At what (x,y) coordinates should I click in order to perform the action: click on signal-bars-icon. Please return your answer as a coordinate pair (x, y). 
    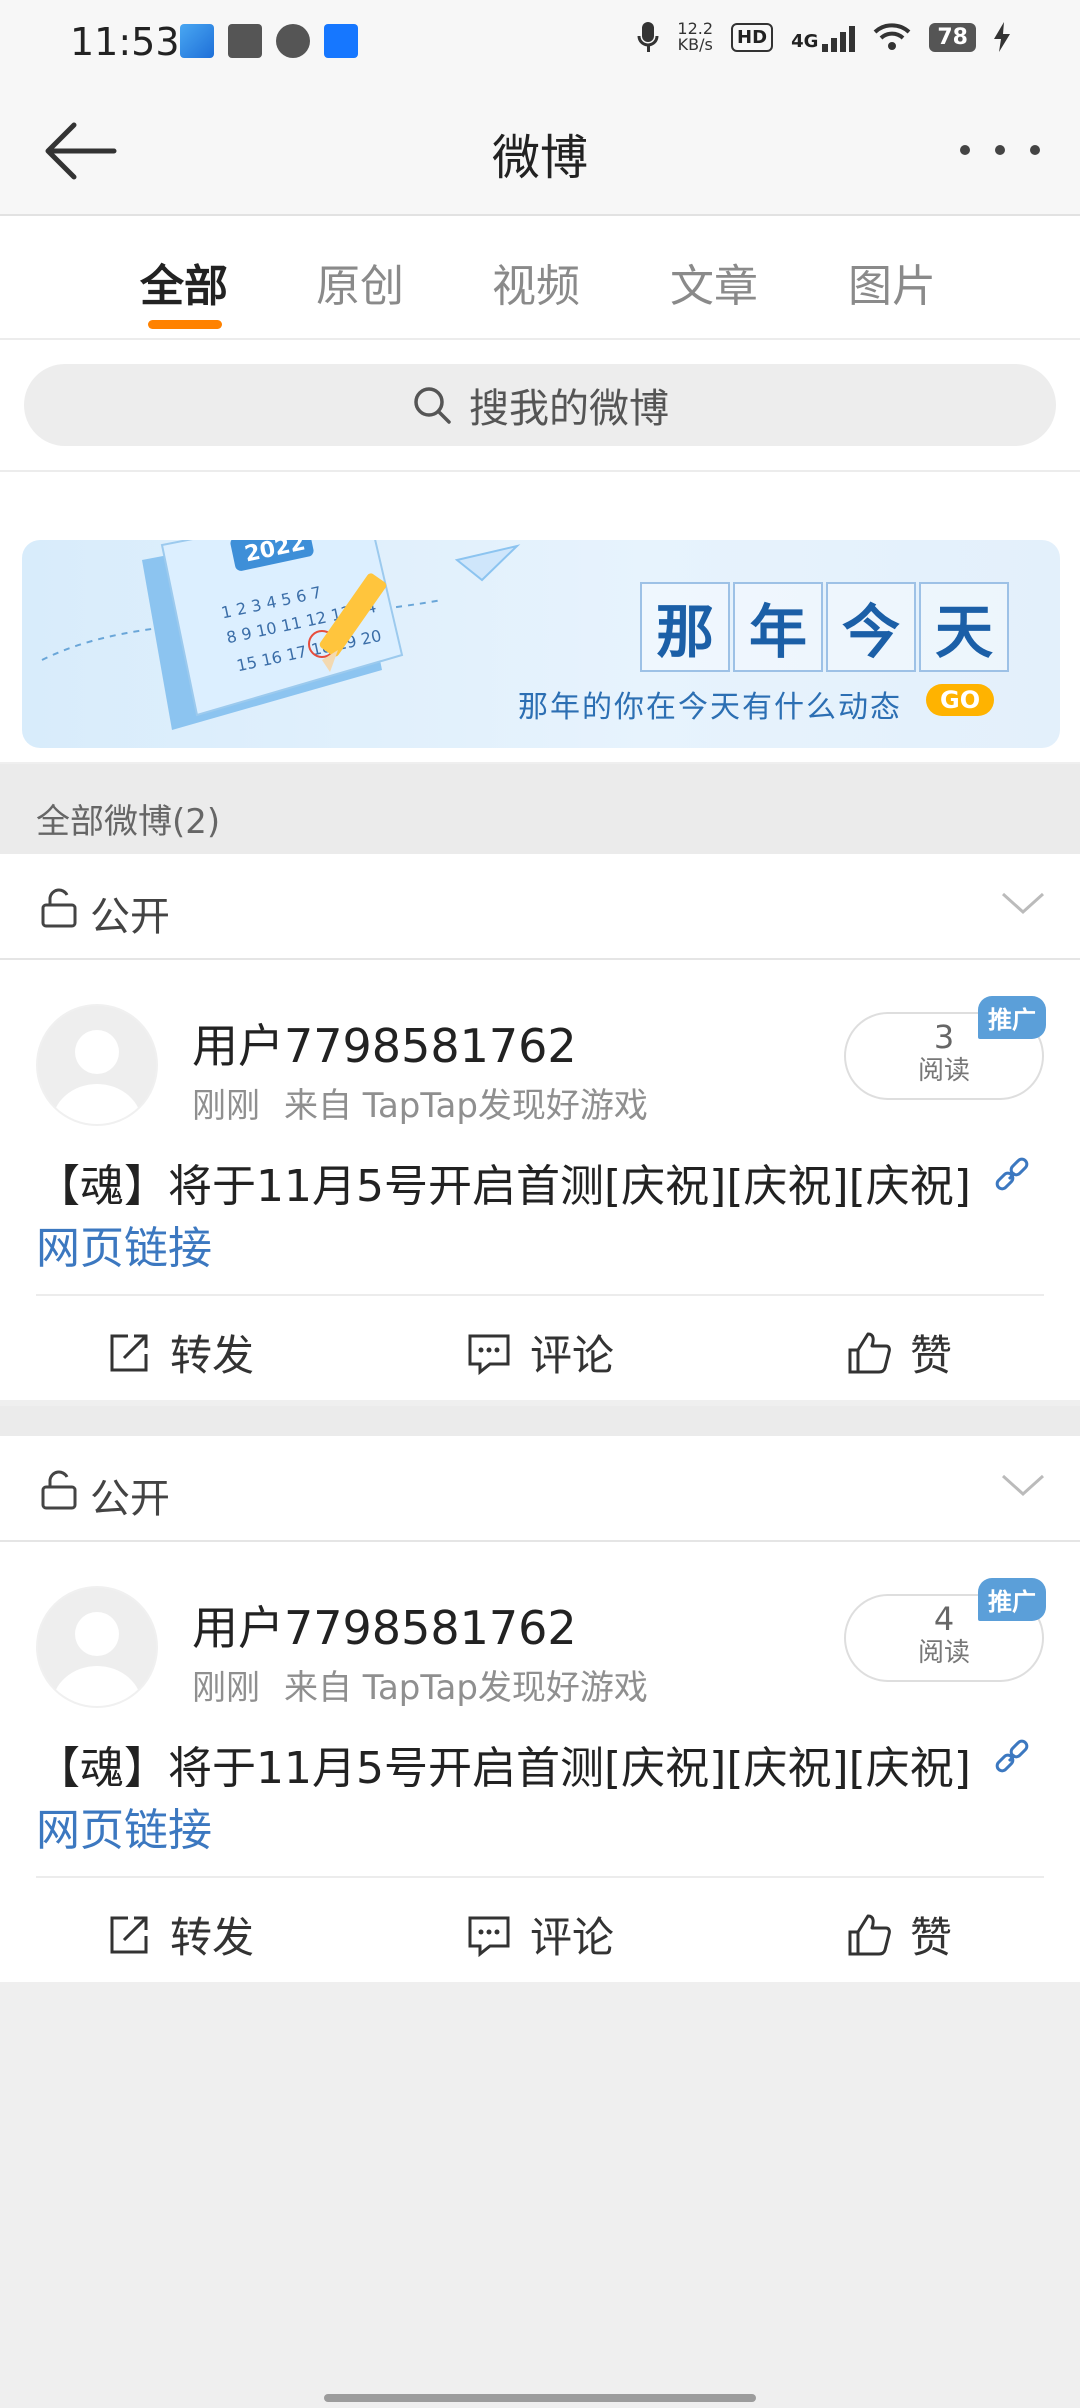
    Looking at the image, I should click on (839, 37).